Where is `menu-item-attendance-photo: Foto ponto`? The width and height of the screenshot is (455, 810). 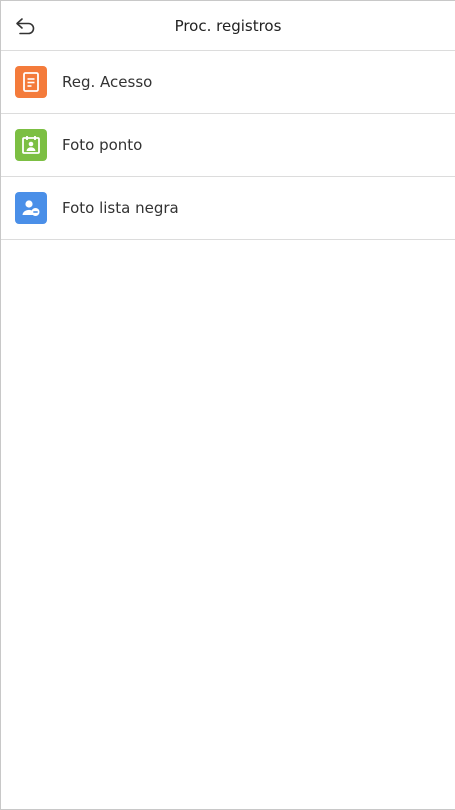
menu-item-attendance-photo: Foto ponto is located at coordinates (228, 145).